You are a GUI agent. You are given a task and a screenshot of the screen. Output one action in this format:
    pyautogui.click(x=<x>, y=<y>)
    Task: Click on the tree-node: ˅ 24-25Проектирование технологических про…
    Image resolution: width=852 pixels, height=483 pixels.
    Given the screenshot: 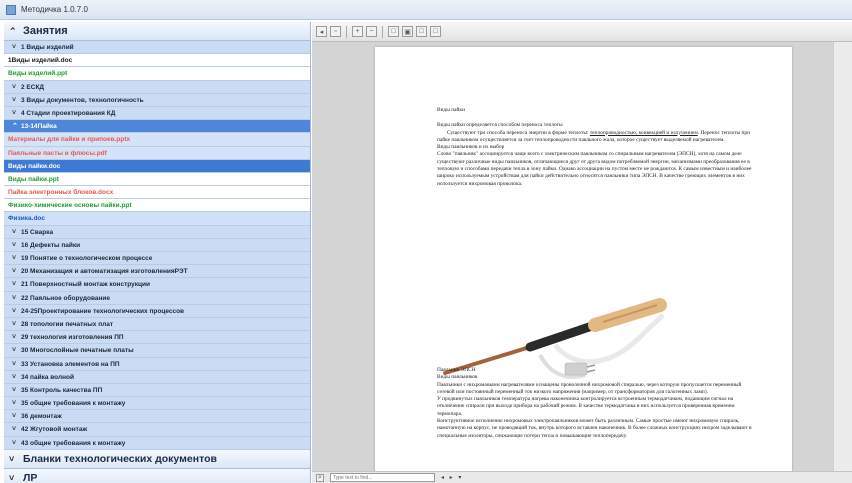 What is the action you would take?
    pyautogui.click(x=157, y=311)
    